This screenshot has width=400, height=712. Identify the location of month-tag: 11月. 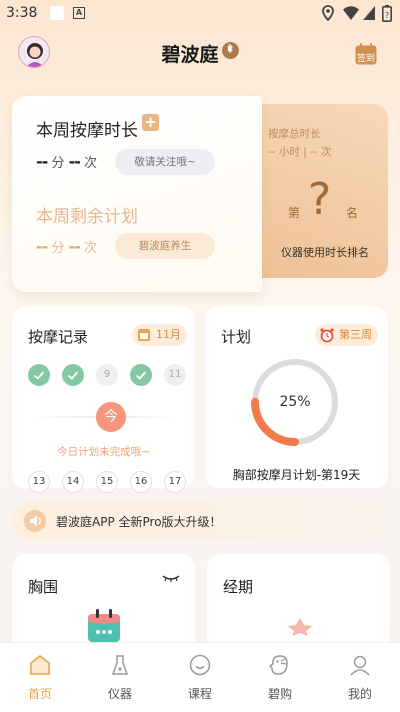
(159, 335).